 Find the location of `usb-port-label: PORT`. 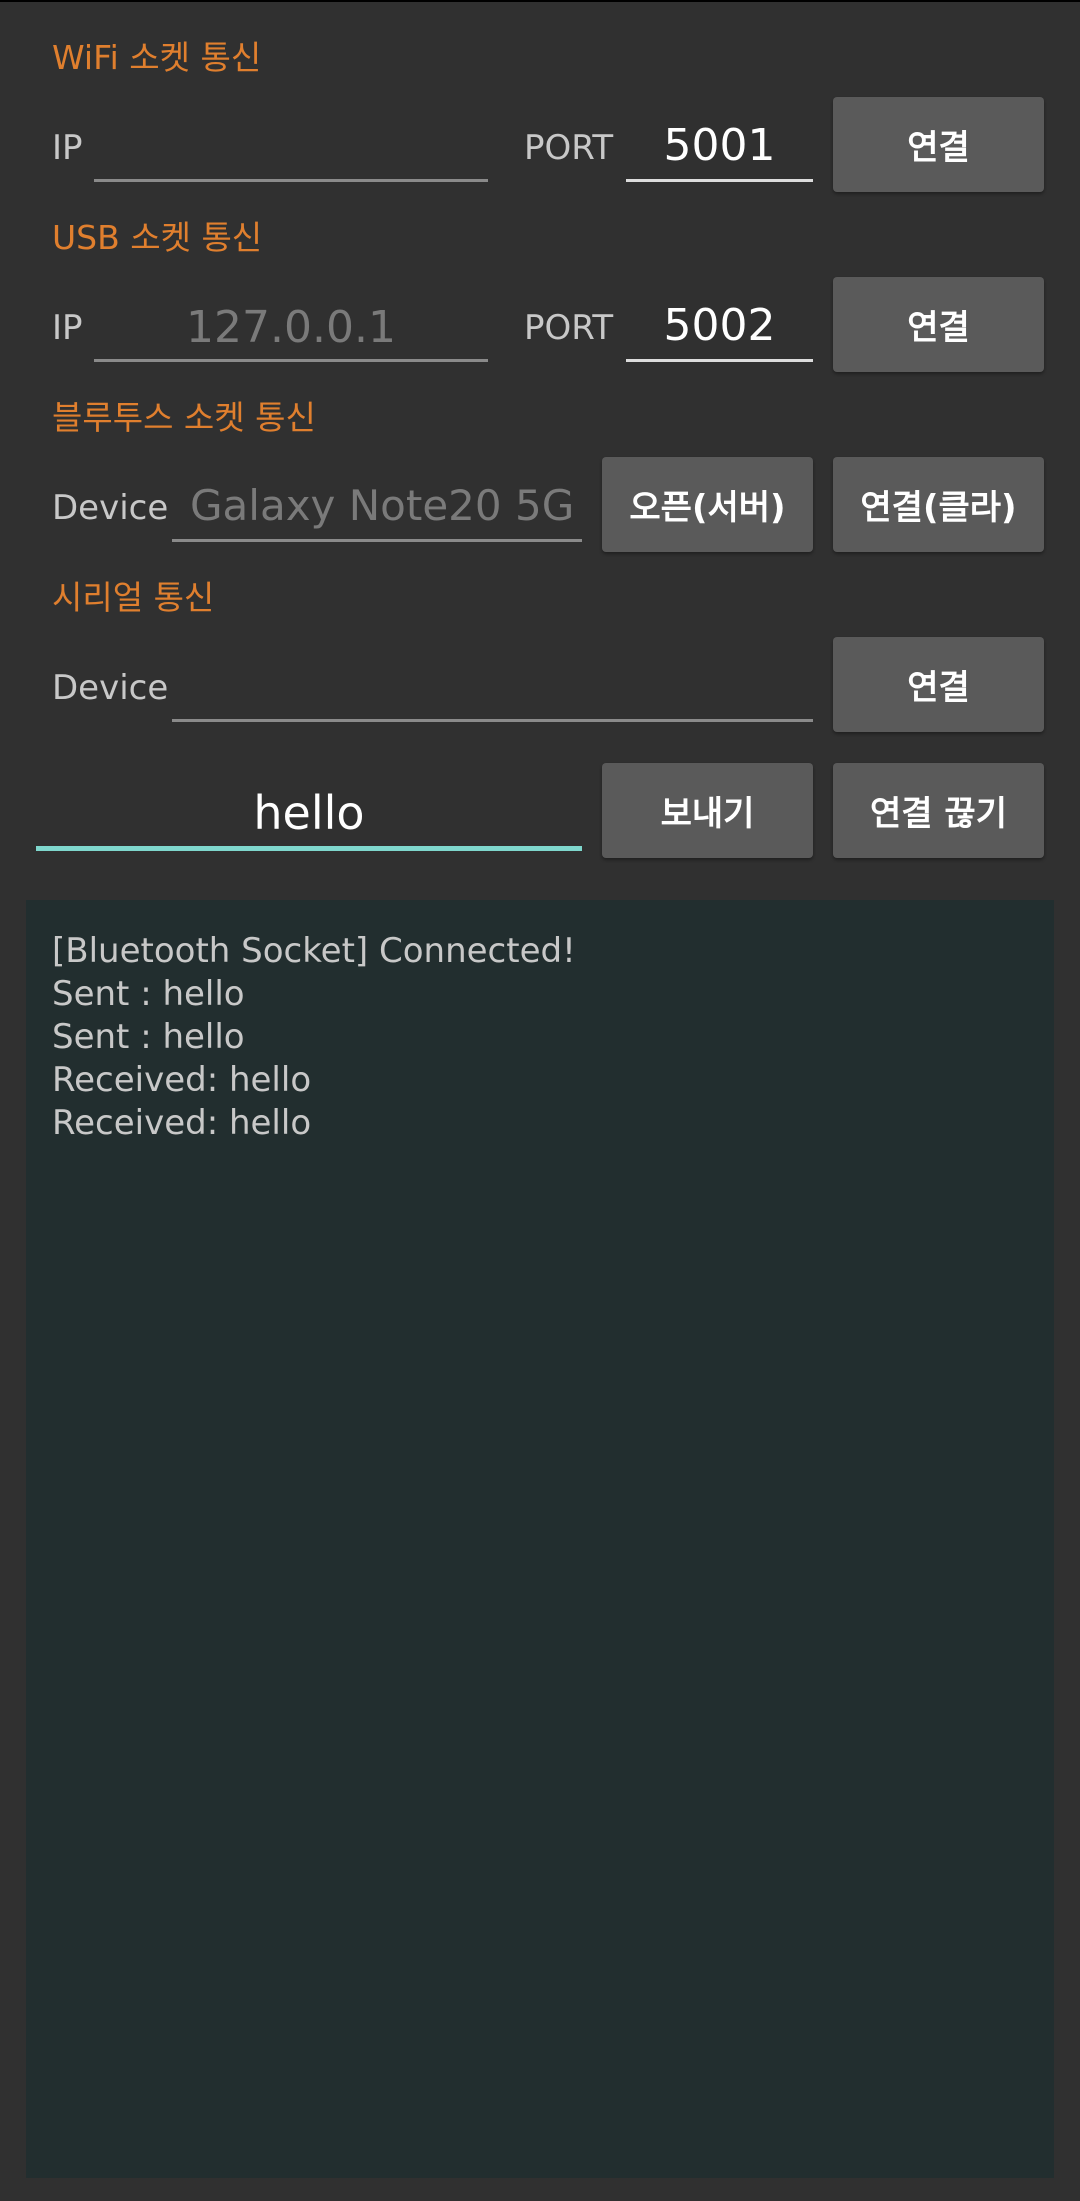

usb-port-label: PORT is located at coordinates (569, 328).